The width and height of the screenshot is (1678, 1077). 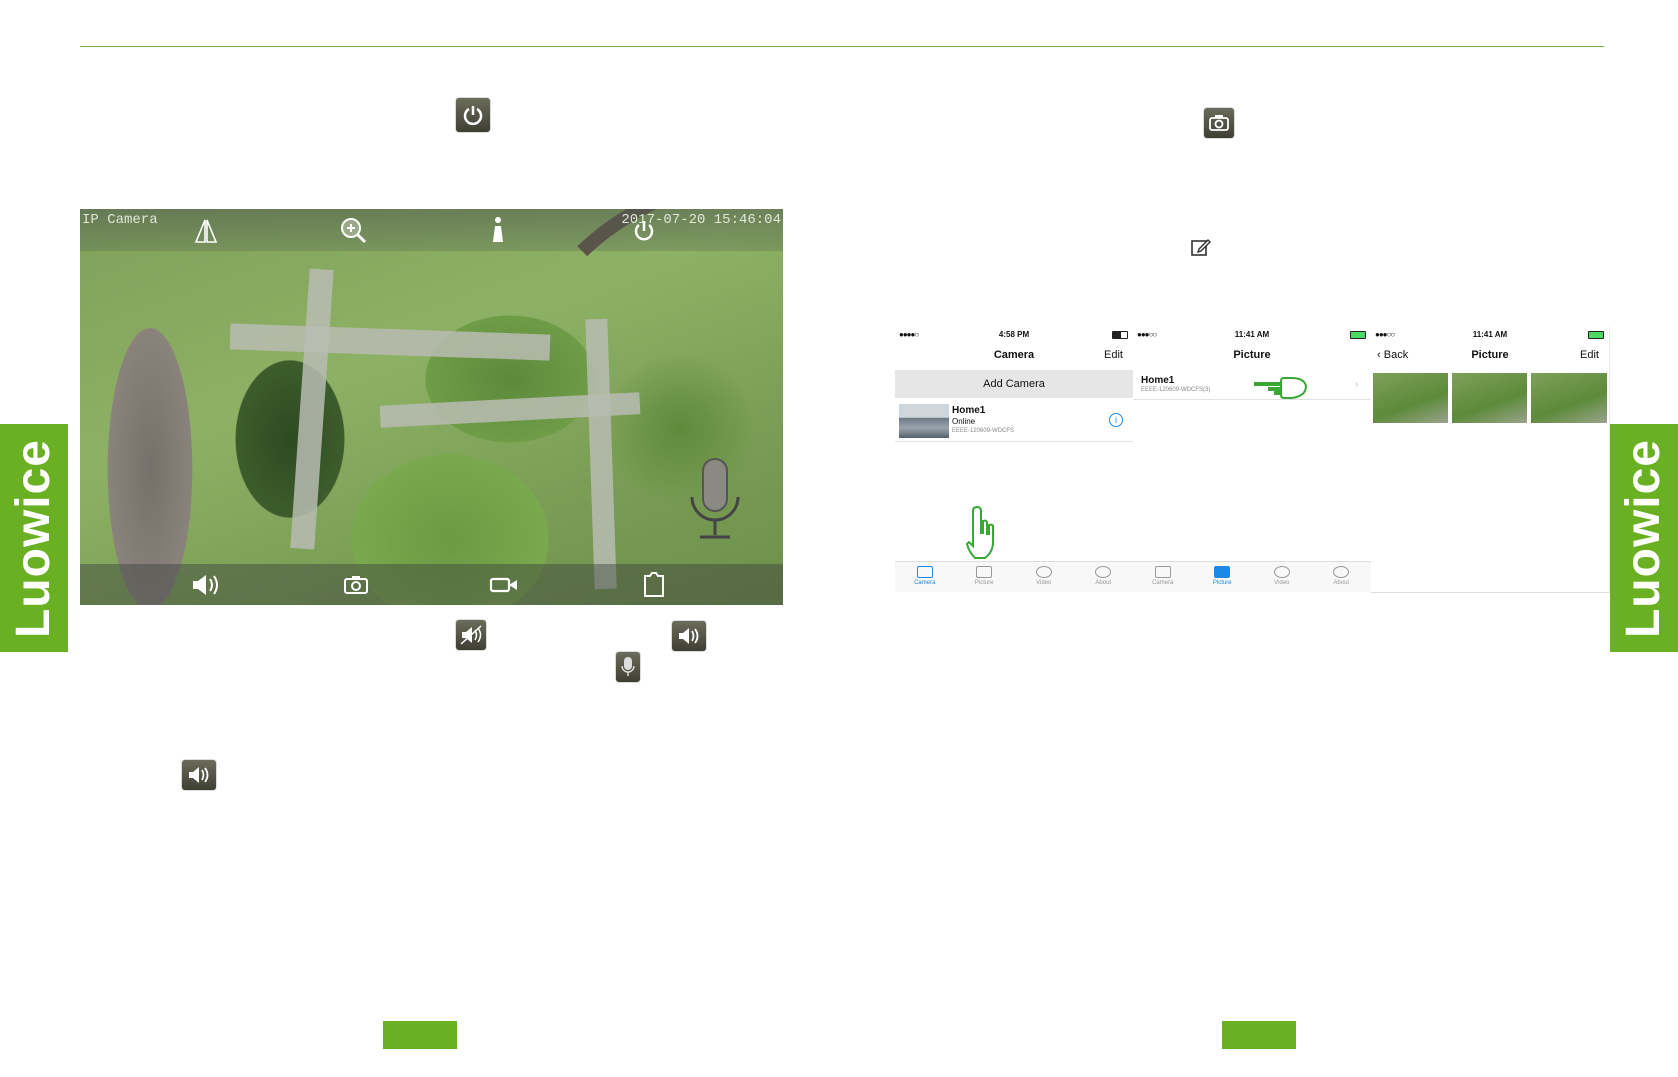 What do you see at coordinates (924, 421) in the screenshot?
I see `camera-thumbnail` at bounding box center [924, 421].